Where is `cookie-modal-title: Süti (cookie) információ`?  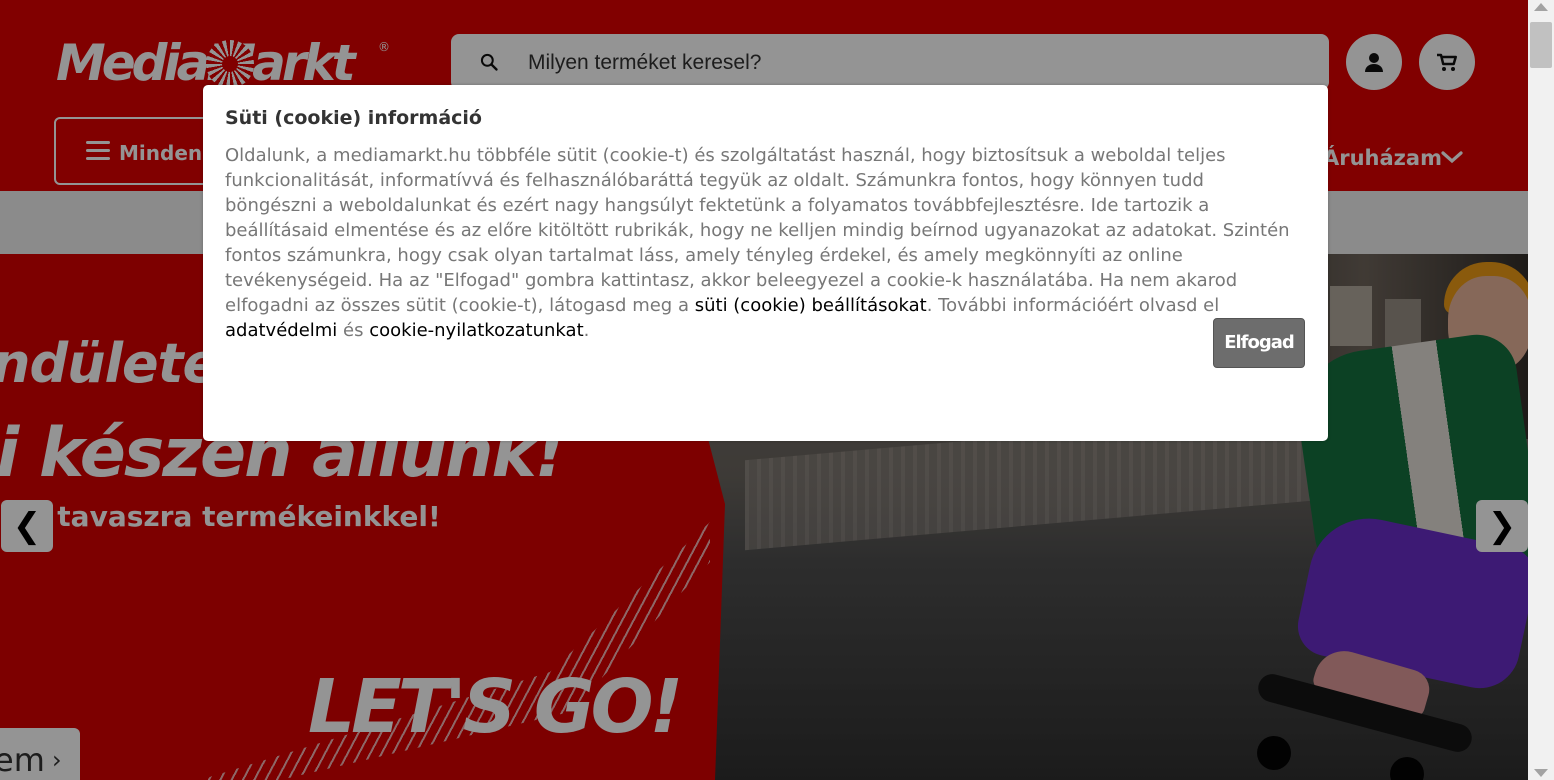
cookie-modal-title: Süti (cookie) információ is located at coordinates (353, 118).